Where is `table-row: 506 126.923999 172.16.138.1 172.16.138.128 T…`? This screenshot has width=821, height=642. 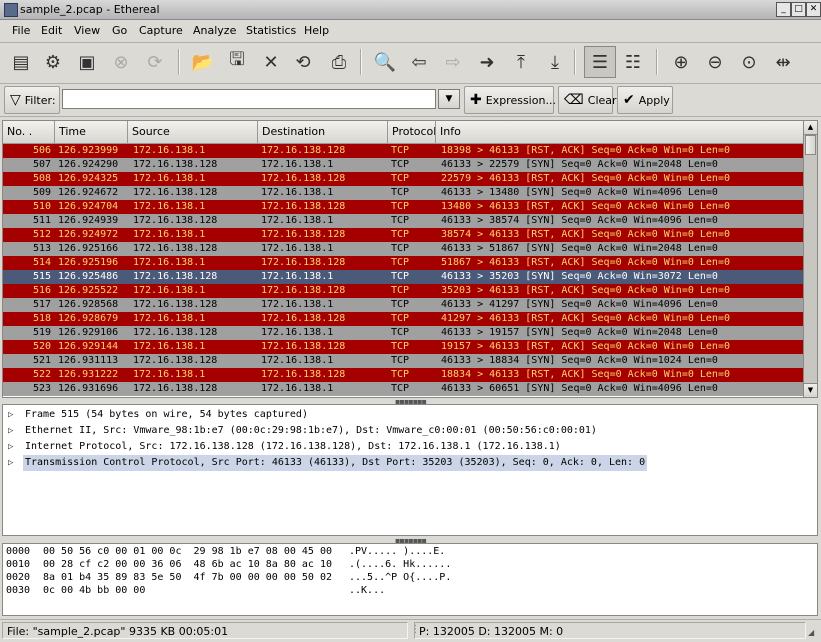 table-row: 506 126.923999 172.16.138.1 172.16.138.128 T… is located at coordinates (403, 151).